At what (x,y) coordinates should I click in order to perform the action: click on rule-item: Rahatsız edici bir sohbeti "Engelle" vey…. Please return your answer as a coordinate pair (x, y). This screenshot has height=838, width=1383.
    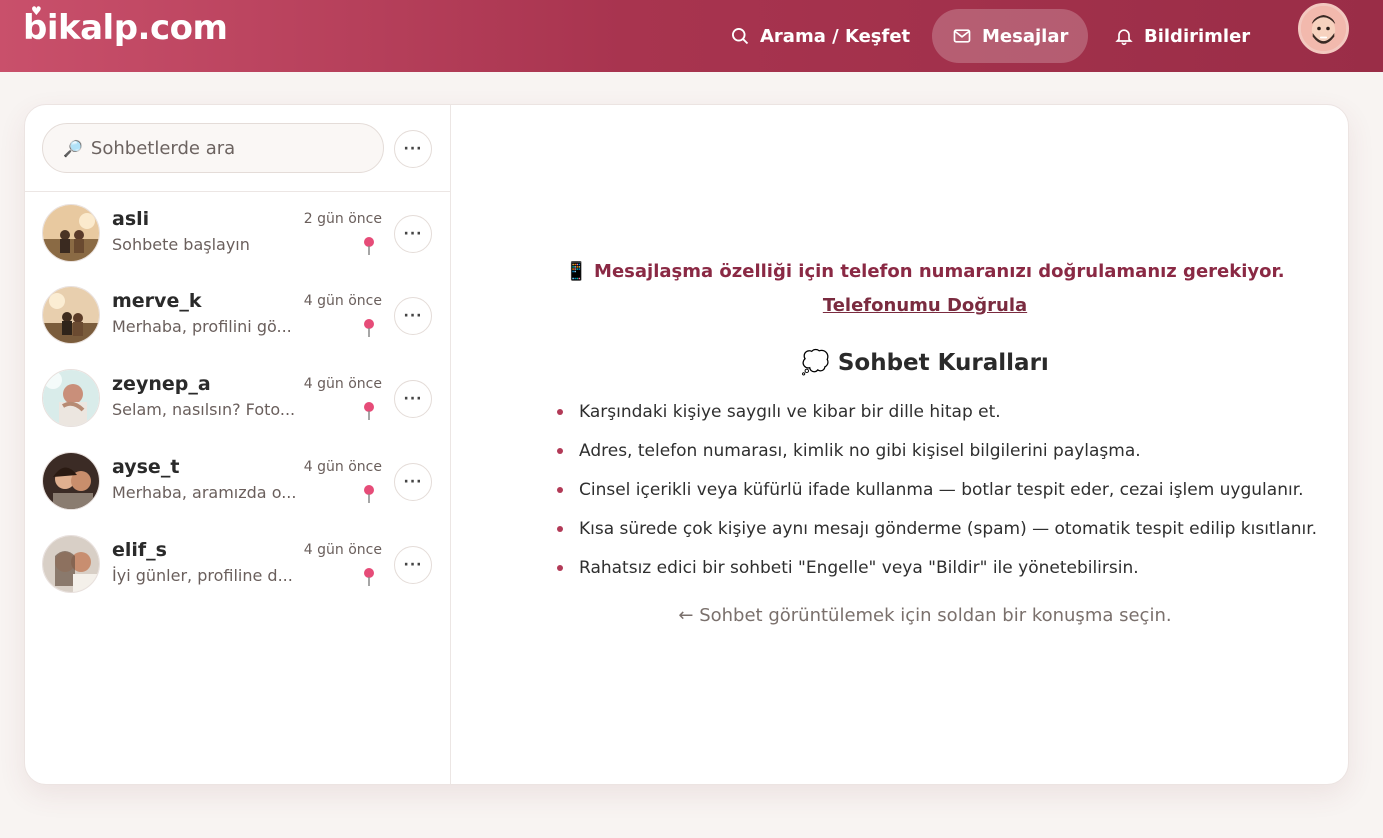
    Looking at the image, I should click on (935, 574).